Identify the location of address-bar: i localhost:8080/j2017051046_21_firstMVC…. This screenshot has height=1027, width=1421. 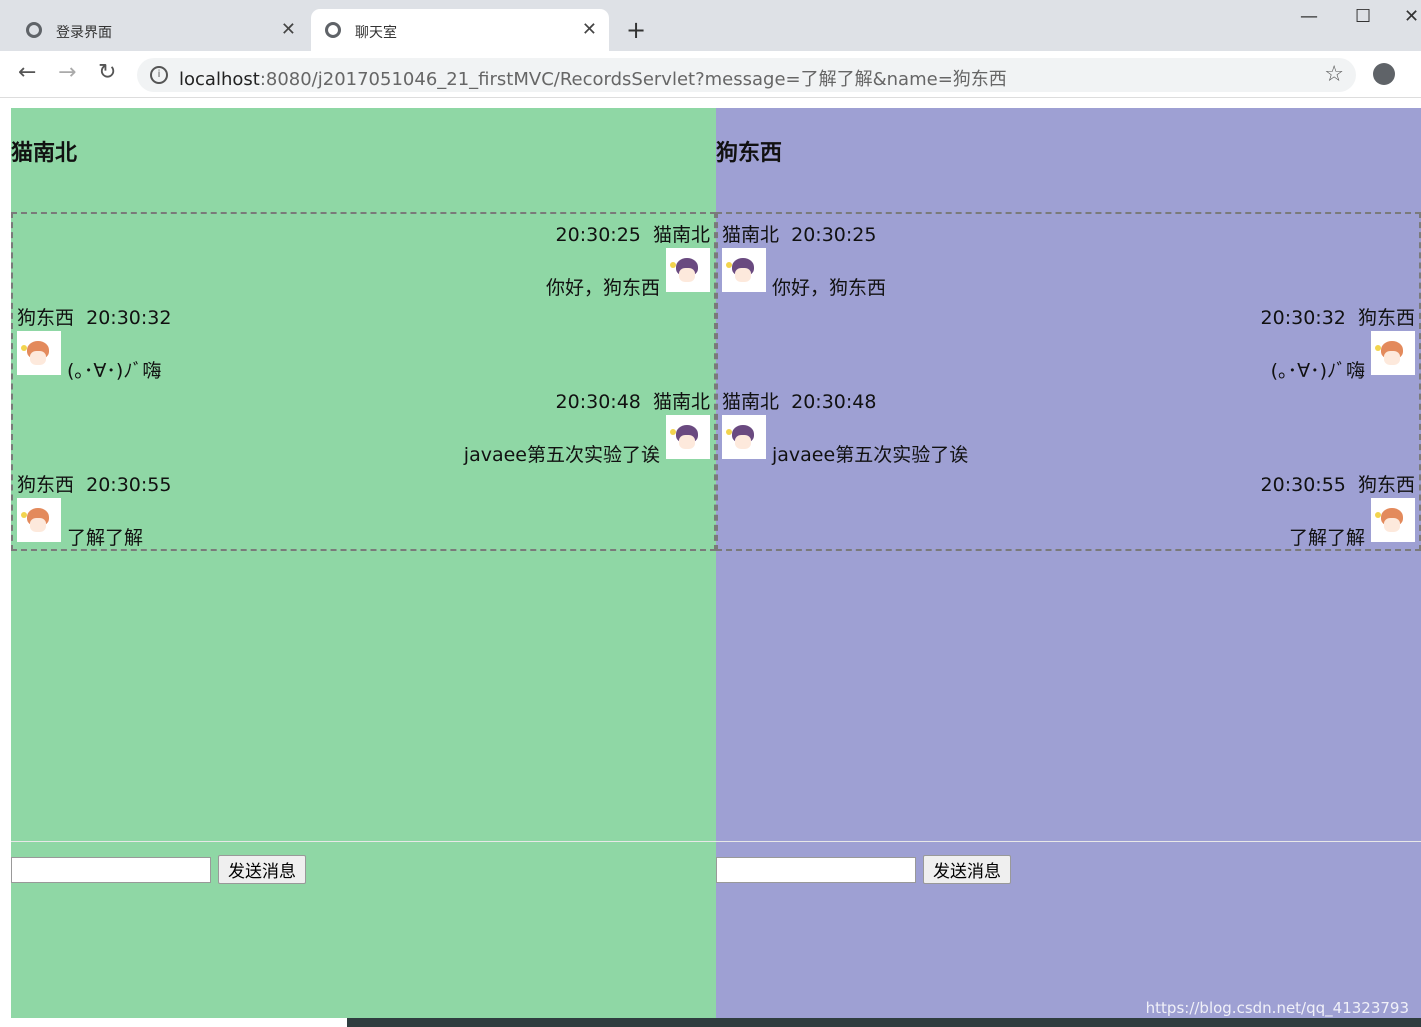
(746, 75).